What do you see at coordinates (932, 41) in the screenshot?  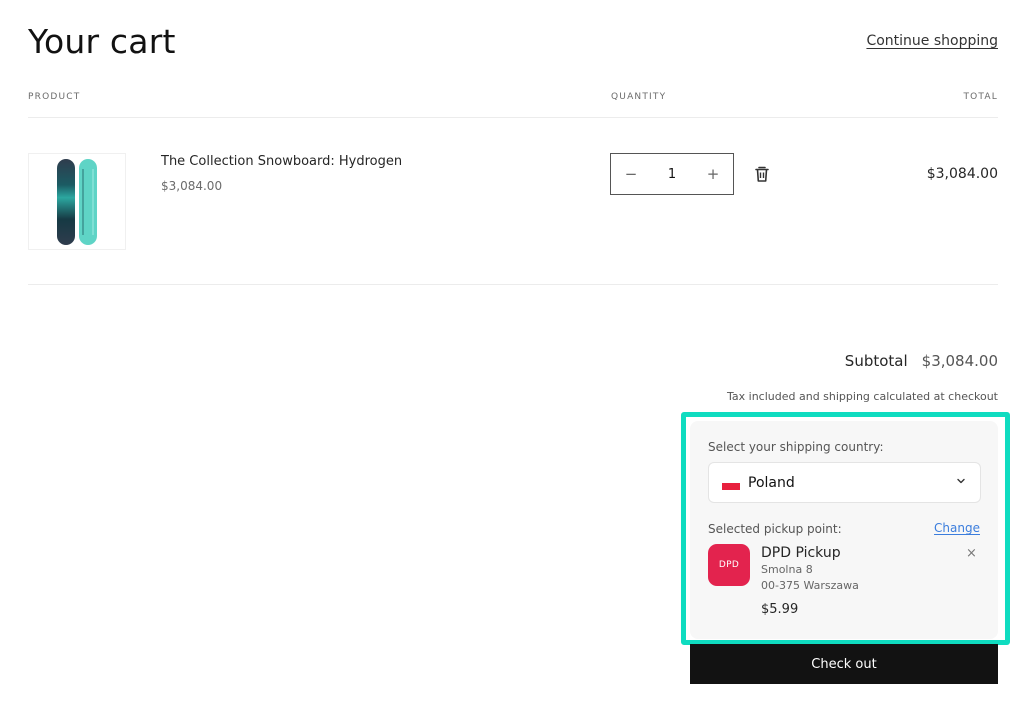 I see `continue-shopping-link: Continue shopping` at bounding box center [932, 41].